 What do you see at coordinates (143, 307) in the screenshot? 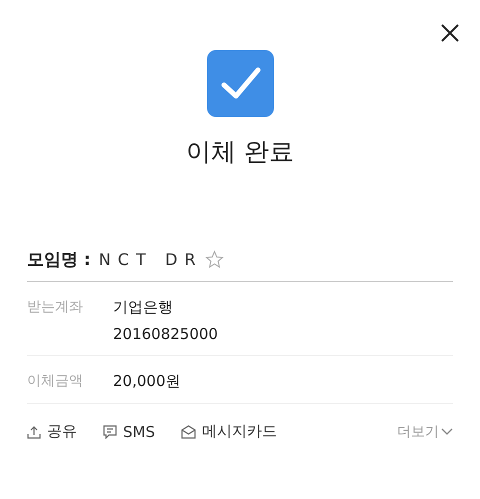
I see `detail-value: 기업은행` at bounding box center [143, 307].